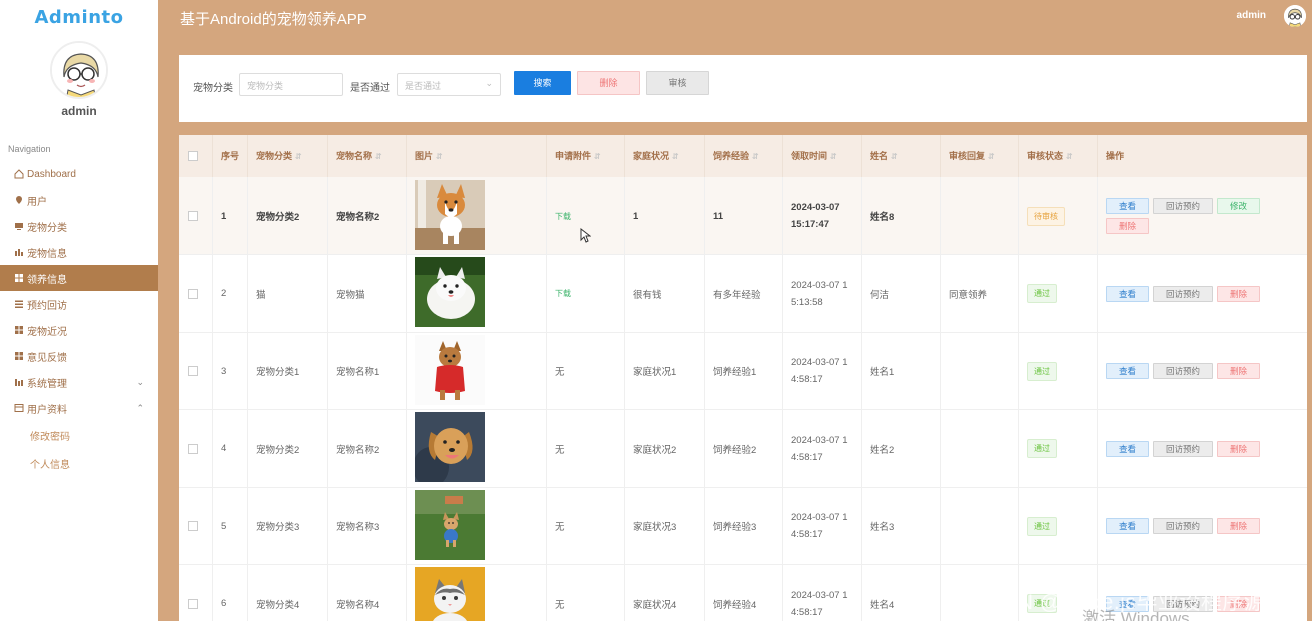 This screenshot has width=1312, height=621. Describe the element at coordinates (230, 371) in the screenshot. I see `cell-no: 3` at that location.